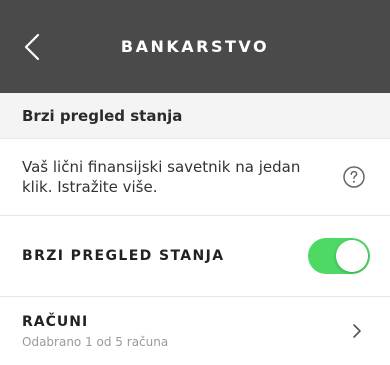 The width and height of the screenshot is (390, 365). Describe the element at coordinates (123, 256) in the screenshot. I see `quick-balance-label: BRZI PREGLED STANJA` at that location.